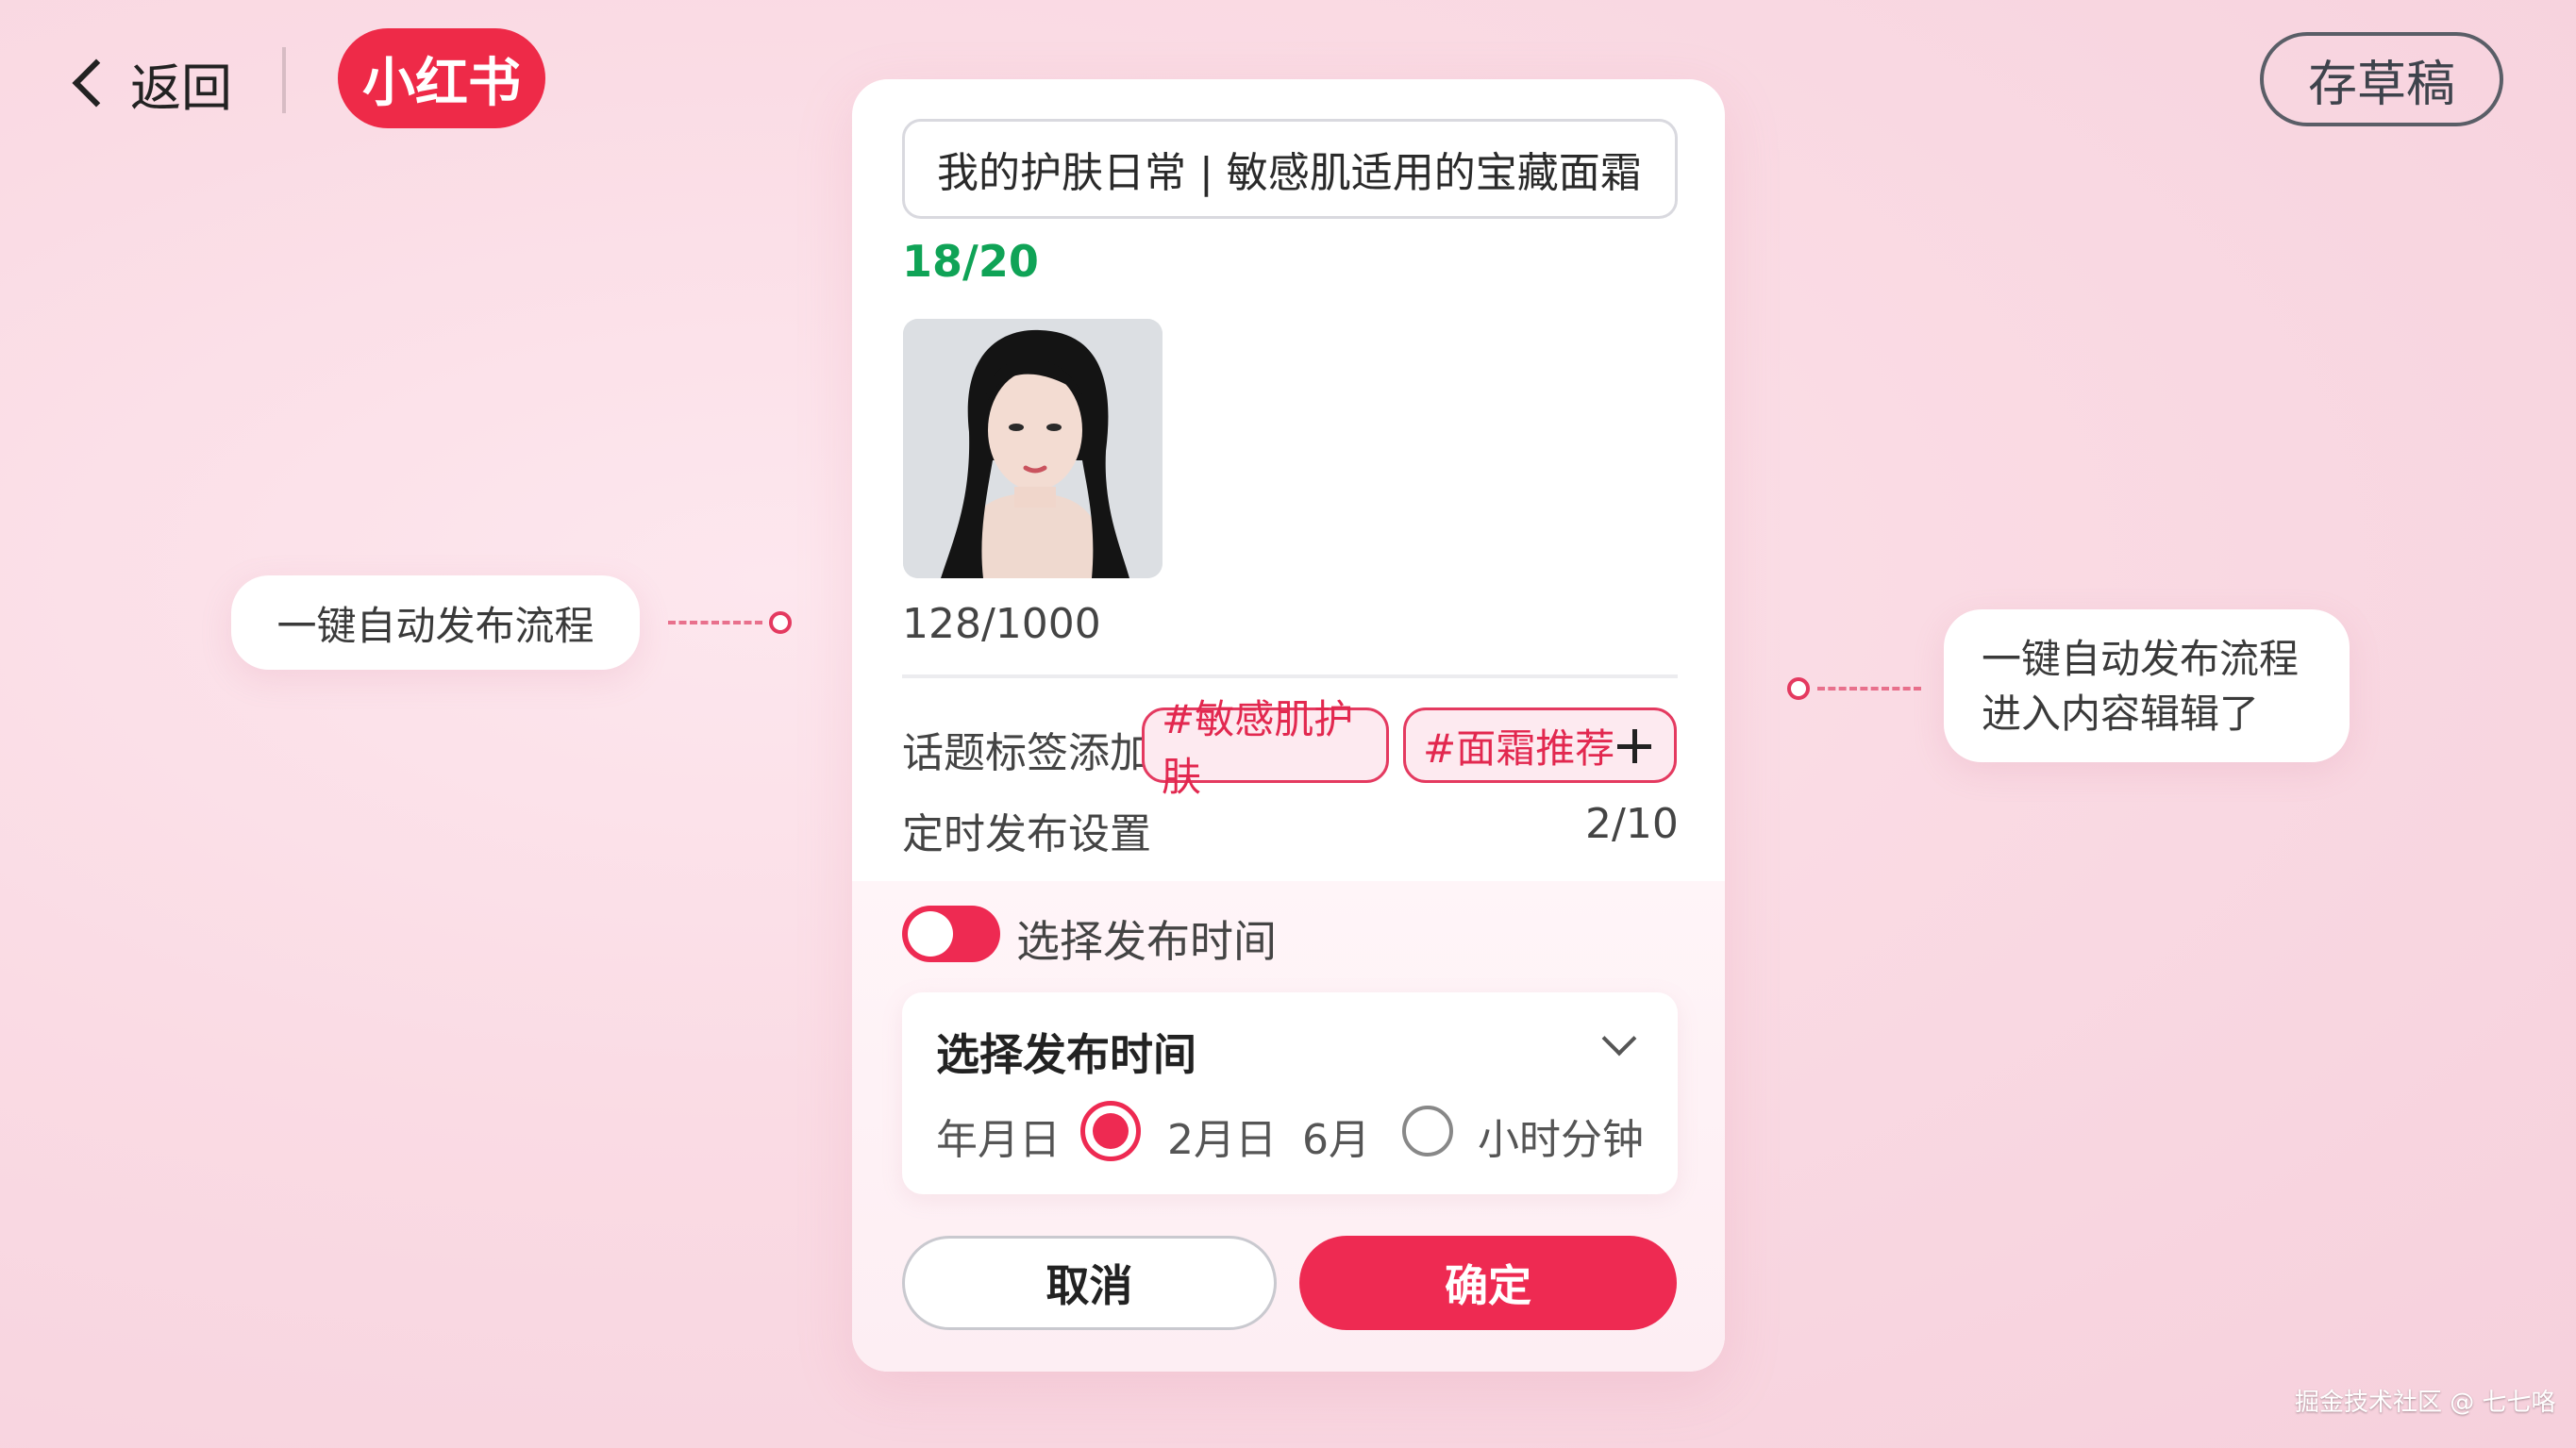  I want to click on watermark: 掘金技术社区 @ 七七咯, so click(2425, 1403).